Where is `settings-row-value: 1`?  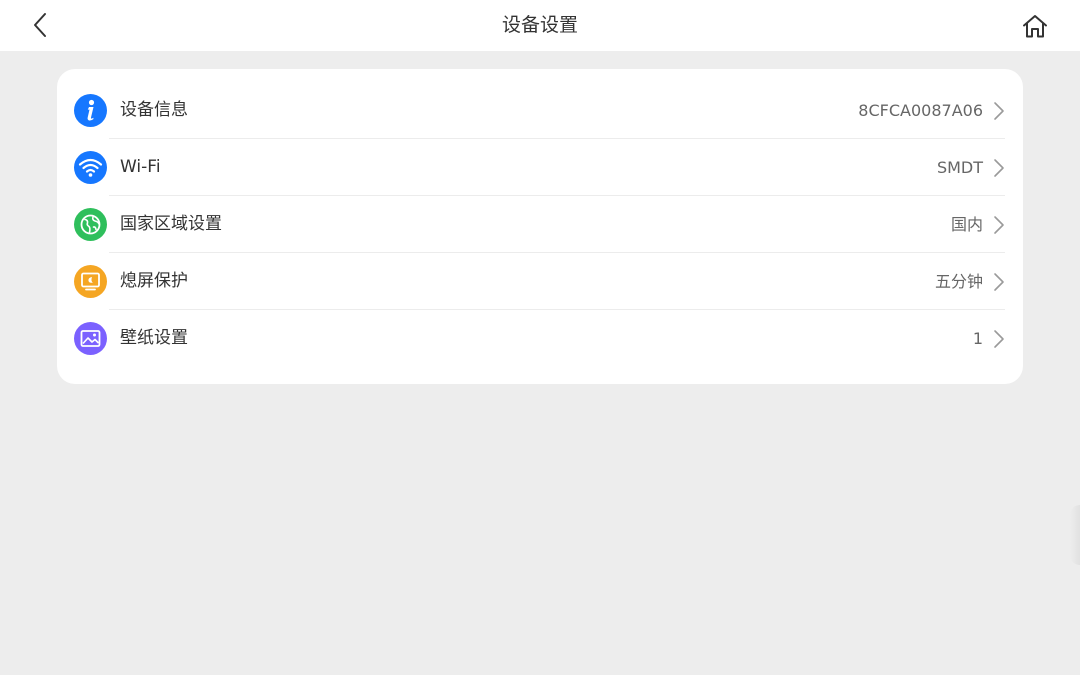
settings-row-value: 1 is located at coordinates (977, 338).